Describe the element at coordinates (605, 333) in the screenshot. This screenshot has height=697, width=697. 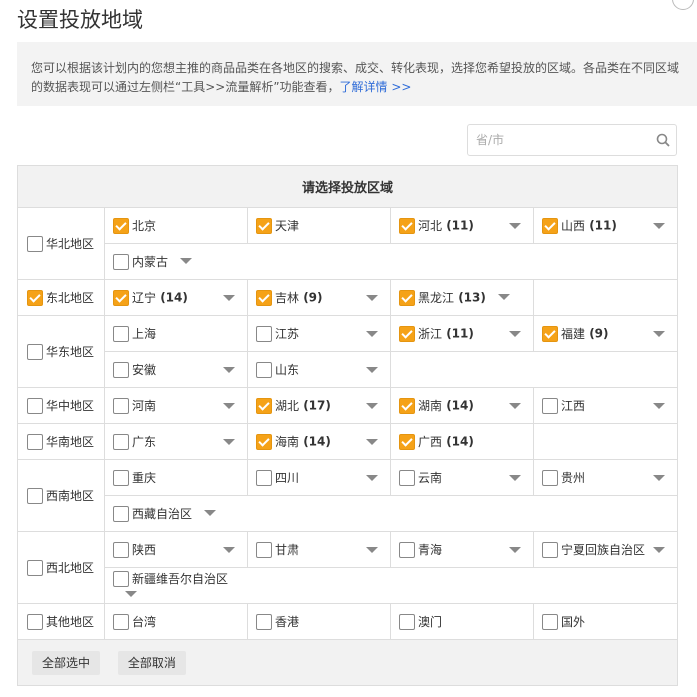
I see `province-cell: 福建 (9)` at that location.